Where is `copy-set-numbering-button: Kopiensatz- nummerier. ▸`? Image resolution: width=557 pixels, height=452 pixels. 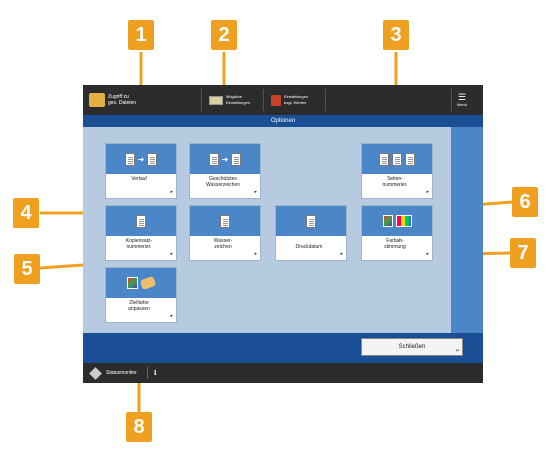 copy-set-numbering-button: Kopiensatz- nummerier. ▸ is located at coordinates (141, 233).